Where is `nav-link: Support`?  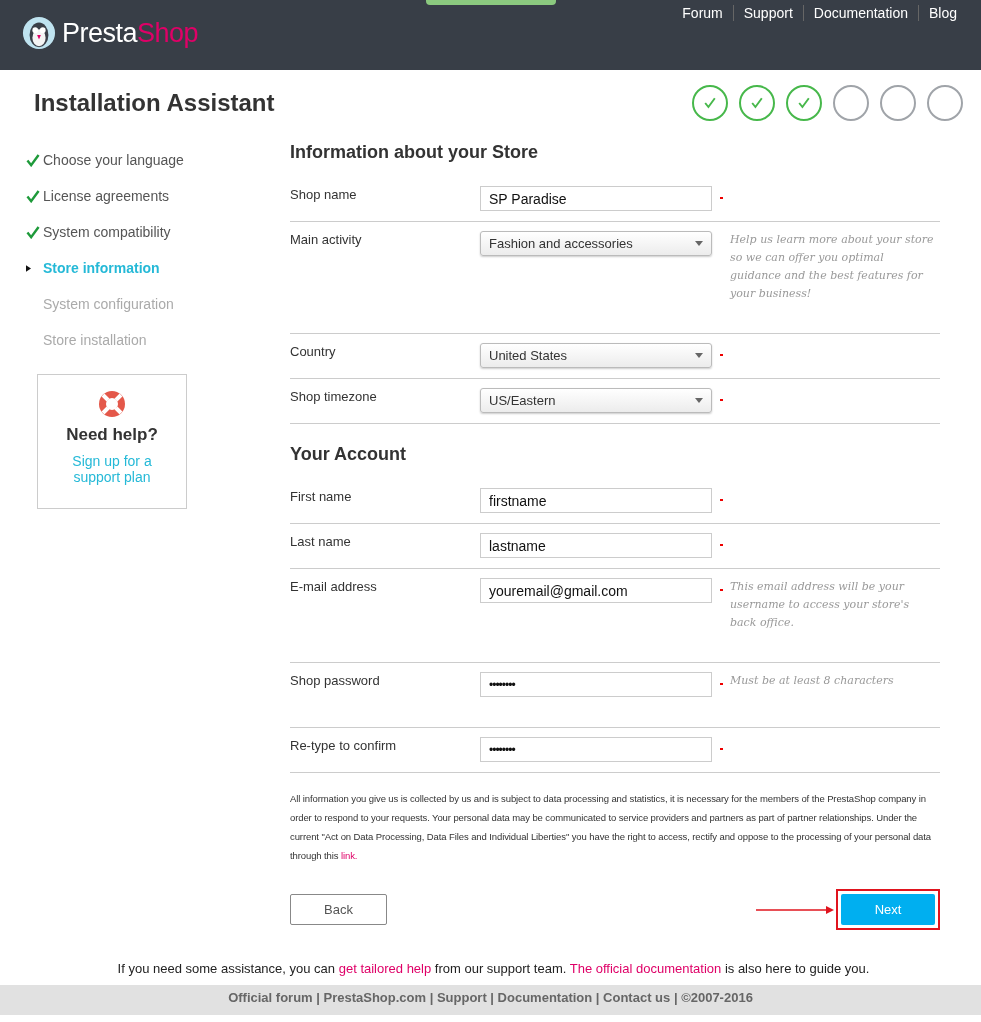
nav-link: Support is located at coordinates (767, 13).